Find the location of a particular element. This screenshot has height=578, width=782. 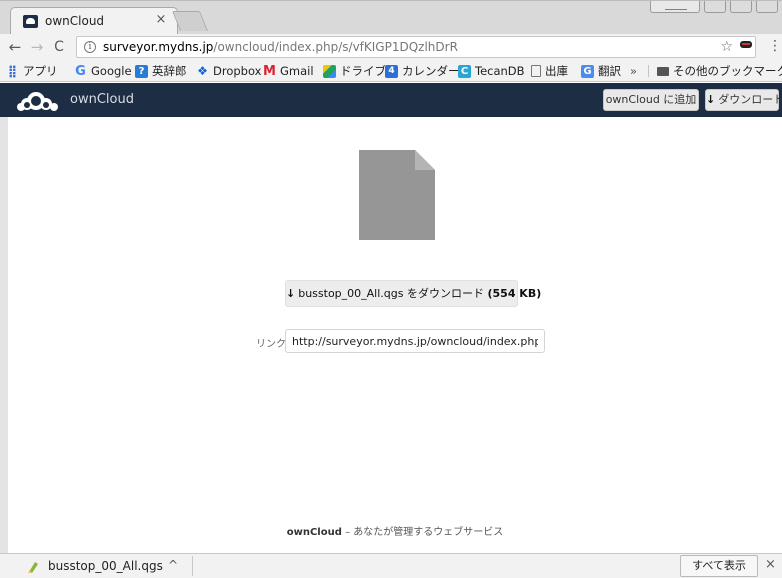

dropbox-icon: ❖ is located at coordinates (202, 70).